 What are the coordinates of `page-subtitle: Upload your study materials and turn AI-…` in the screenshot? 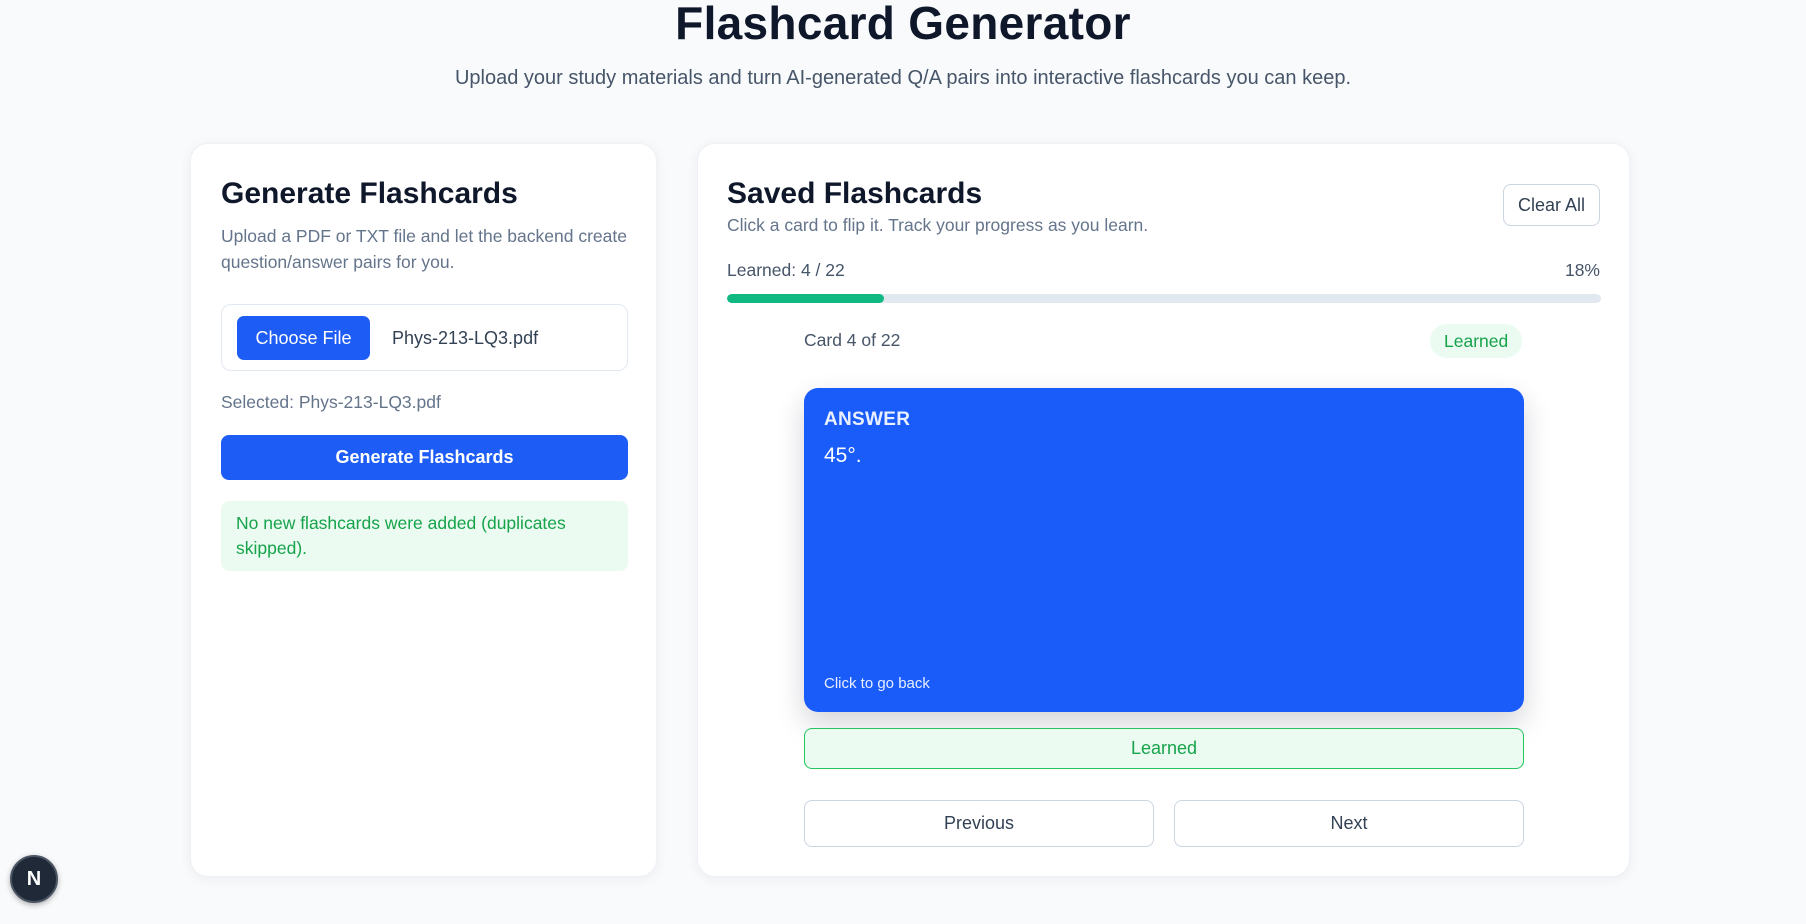 It's located at (903, 78).